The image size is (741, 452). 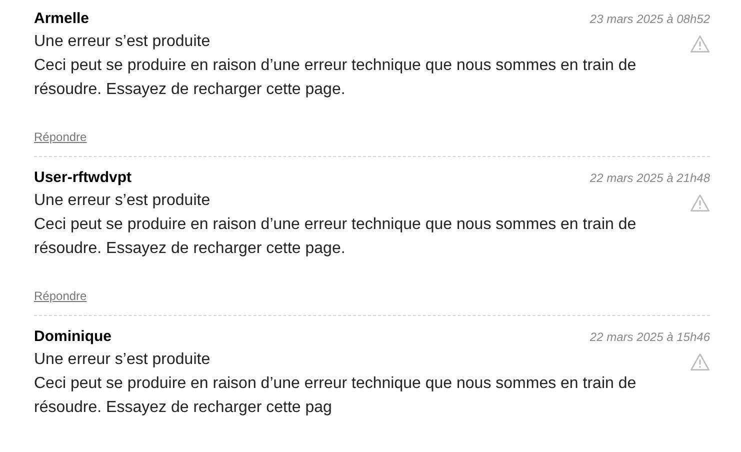 What do you see at coordinates (650, 337) in the screenshot?
I see `comment-date: 22 mars 2025 à 15h46` at bounding box center [650, 337].